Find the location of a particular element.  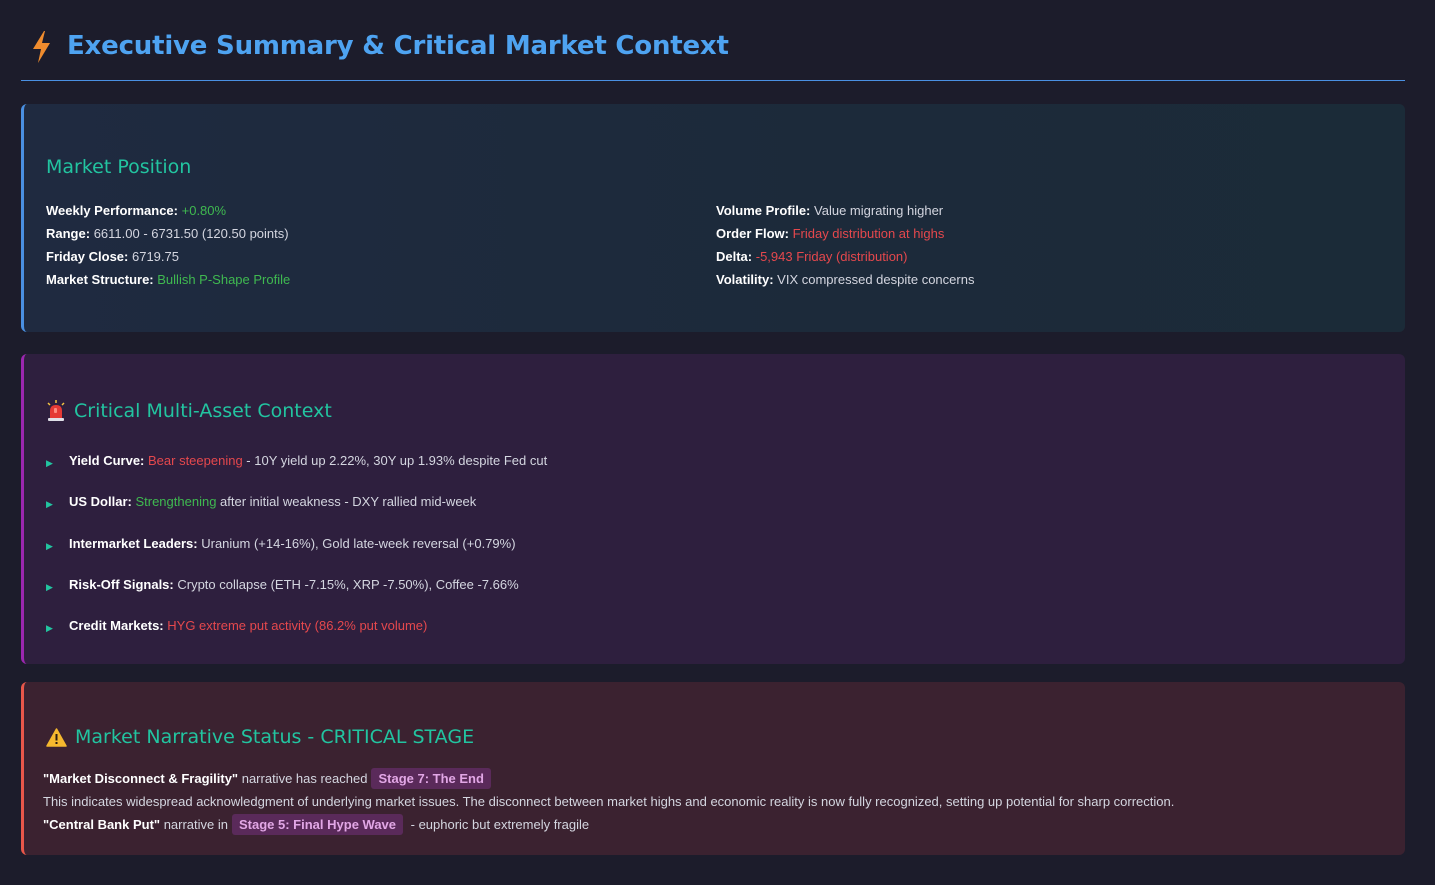

warning-icon is located at coordinates (56, 737).